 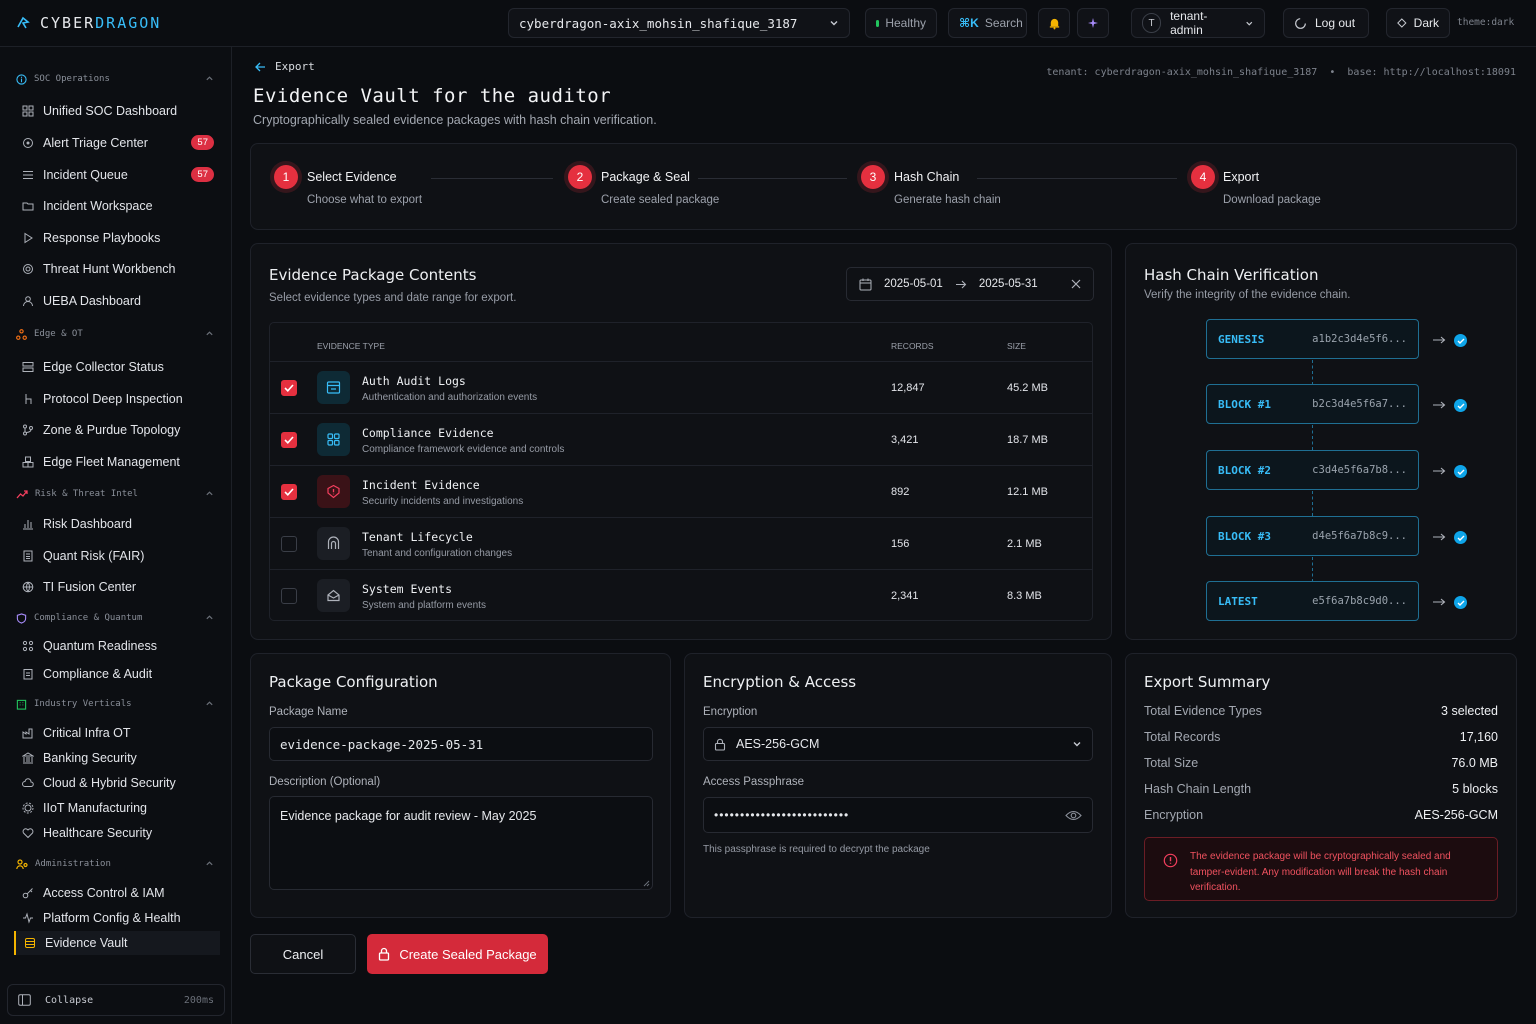 I want to click on clear-icon, so click(x=1076, y=284).